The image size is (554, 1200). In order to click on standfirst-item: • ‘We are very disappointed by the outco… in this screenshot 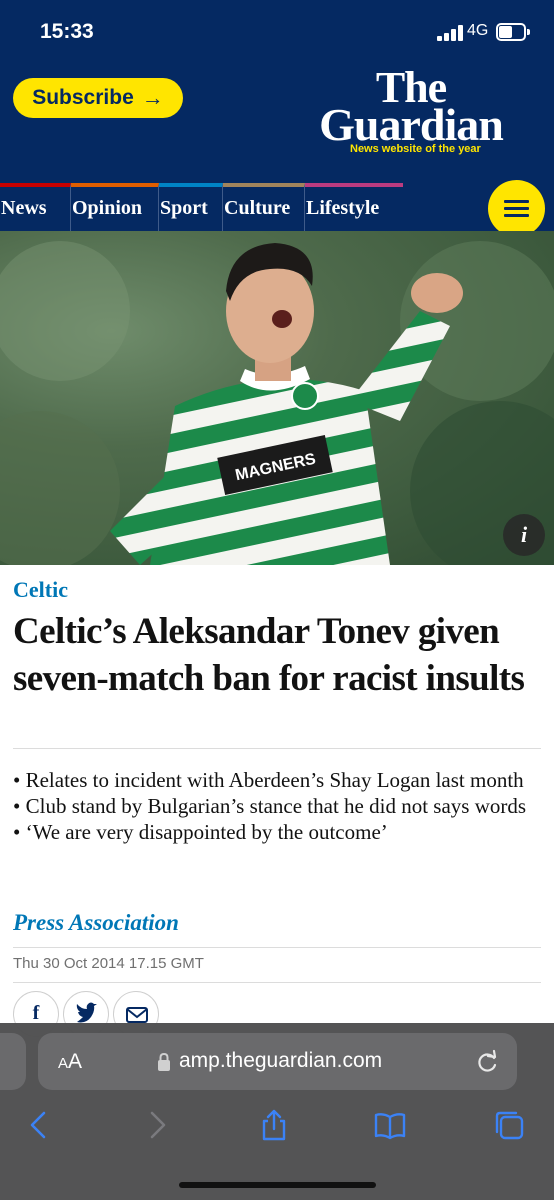, I will do `click(200, 832)`.